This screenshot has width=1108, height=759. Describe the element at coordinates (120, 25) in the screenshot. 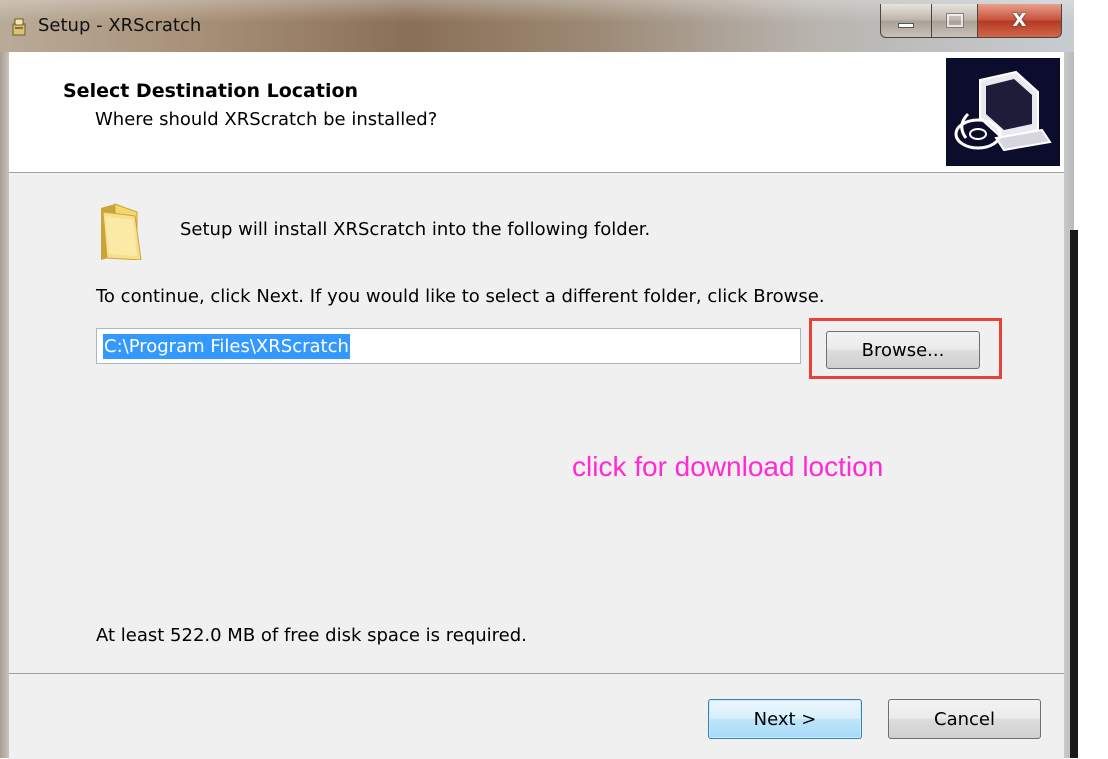

I see `window-title: Setup - XRScratch` at that location.